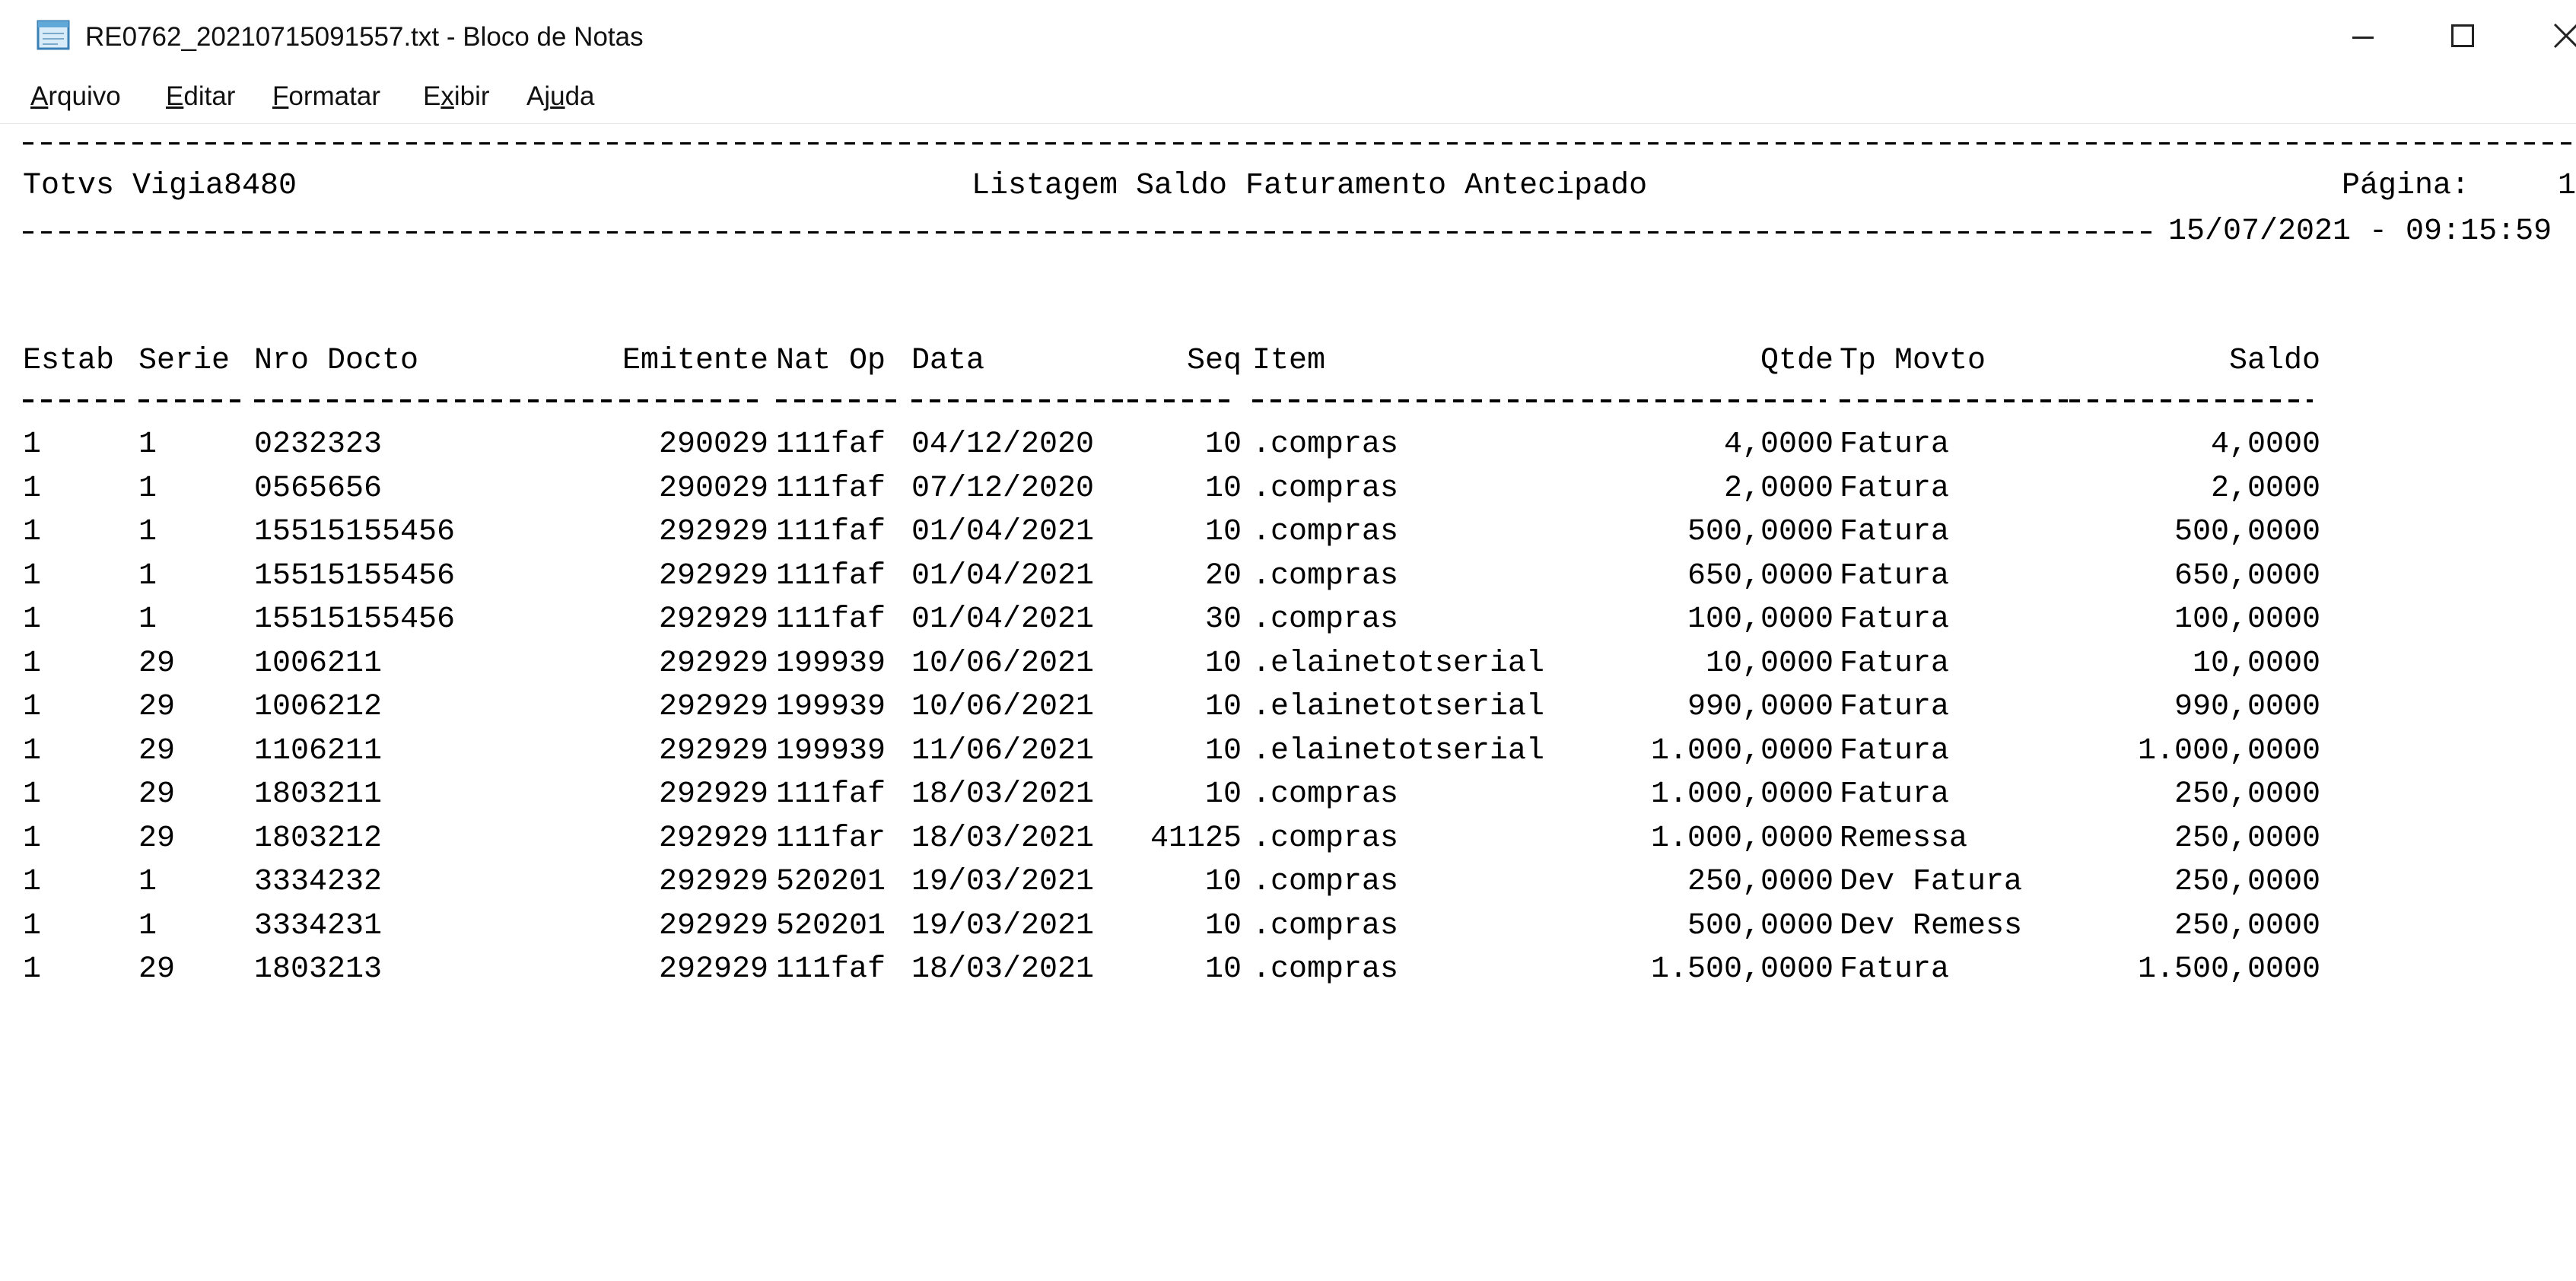 This screenshot has height=1281, width=2576. What do you see at coordinates (2543, 37) in the screenshot?
I see `close-button` at bounding box center [2543, 37].